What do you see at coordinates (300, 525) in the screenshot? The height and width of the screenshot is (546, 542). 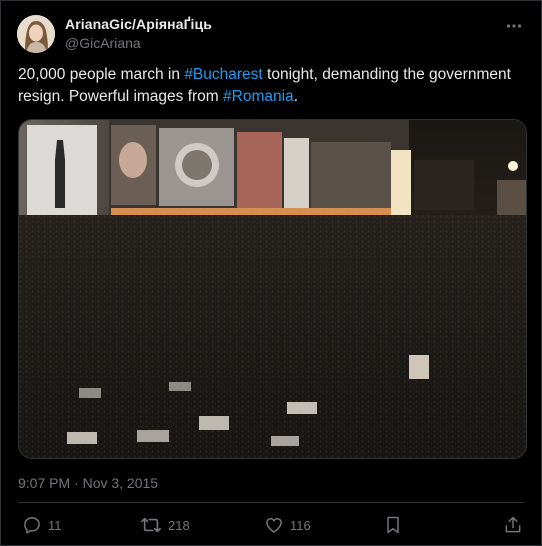 I see `like-count: 116` at bounding box center [300, 525].